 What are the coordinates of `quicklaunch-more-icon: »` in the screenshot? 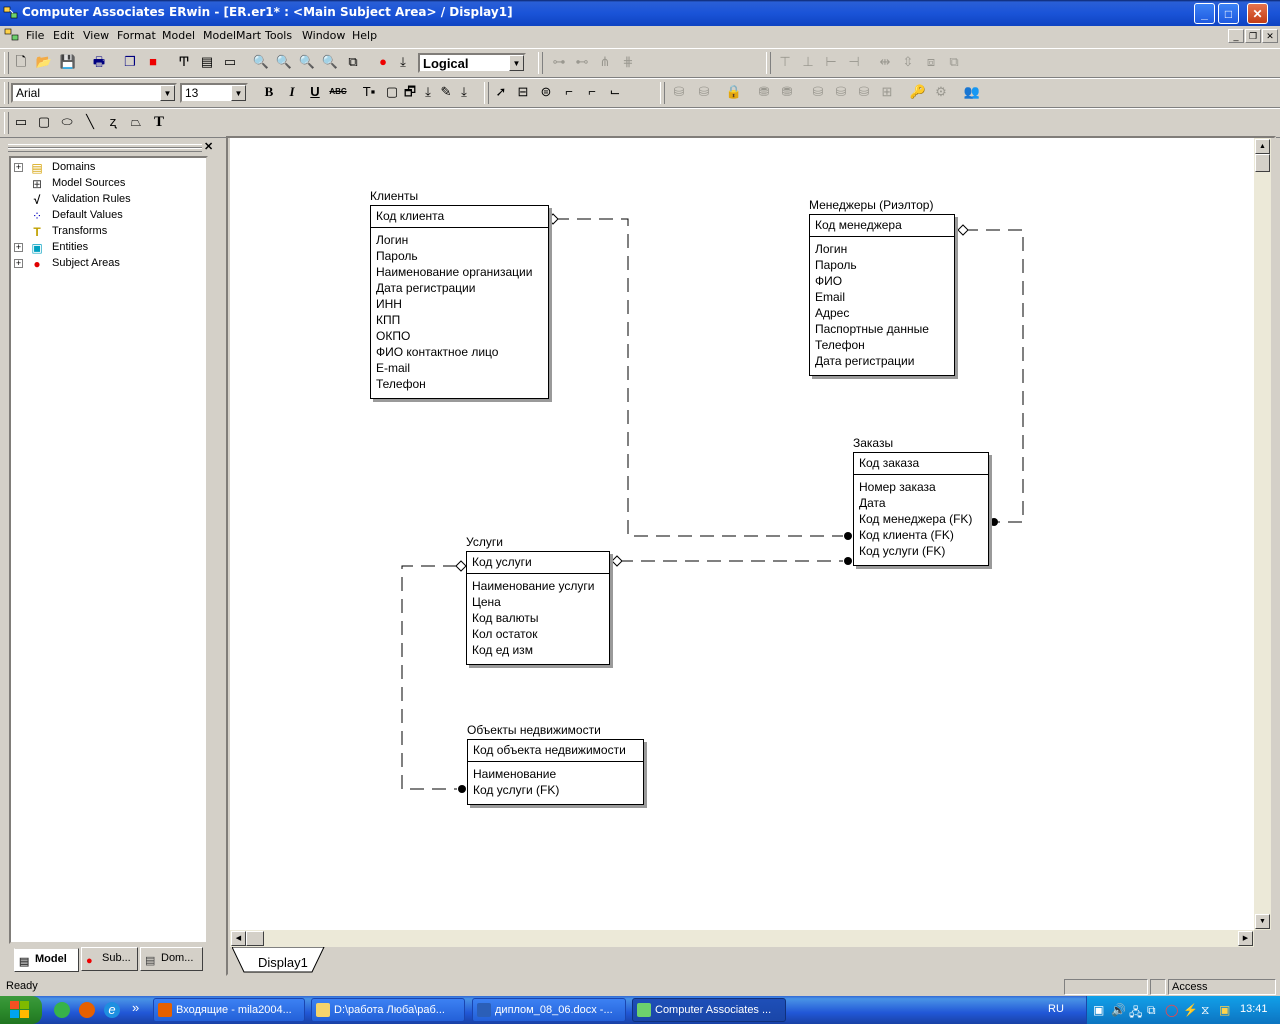 It's located at (135, 1007).